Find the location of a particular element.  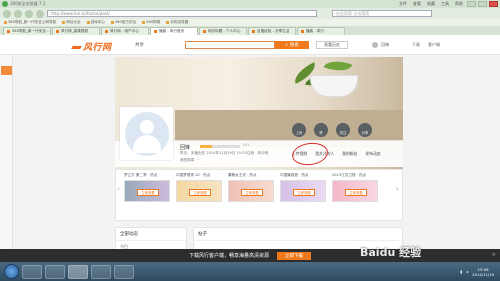

favorite-item: 网址大全 is located at coordinates (71, 22).